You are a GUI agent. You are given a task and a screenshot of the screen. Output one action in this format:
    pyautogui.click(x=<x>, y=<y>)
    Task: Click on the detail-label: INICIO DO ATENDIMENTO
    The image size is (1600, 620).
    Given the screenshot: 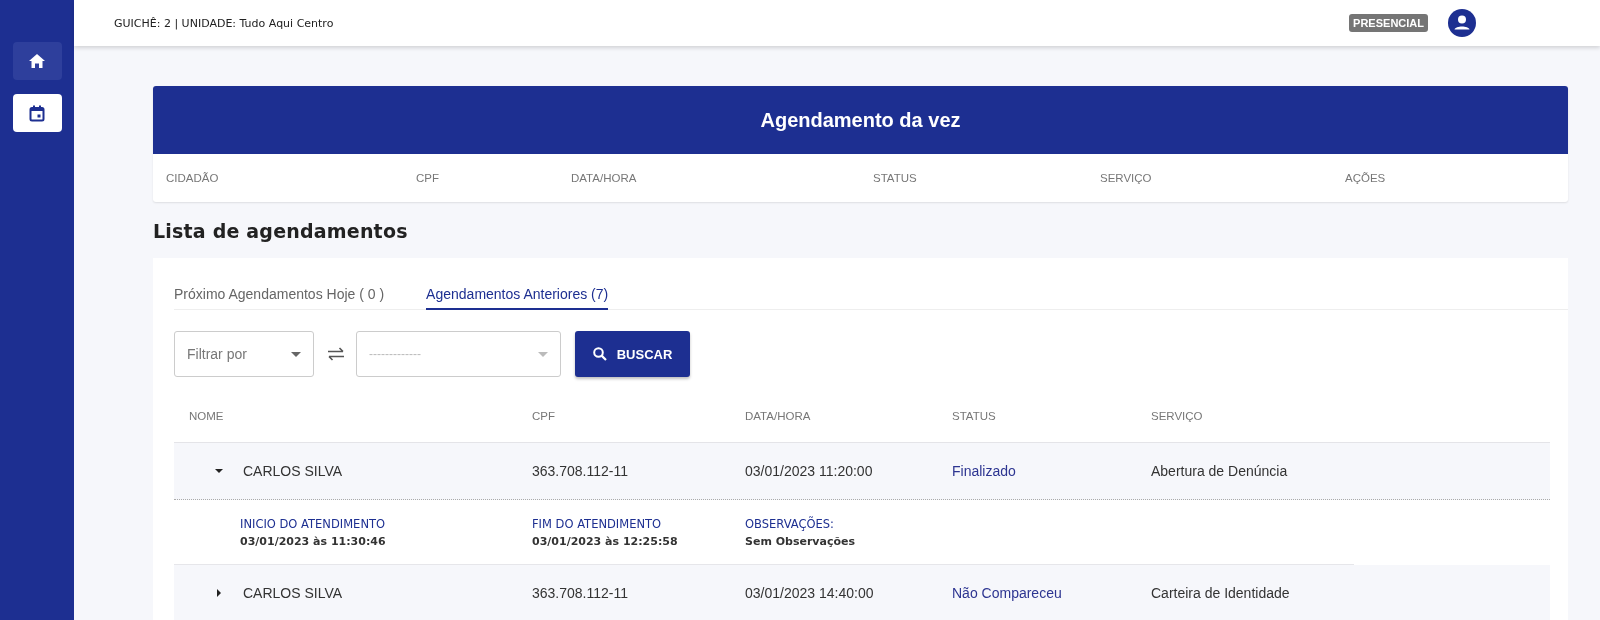 What is the action you would take?
    pyautogui.click(x=313, y=523)
    